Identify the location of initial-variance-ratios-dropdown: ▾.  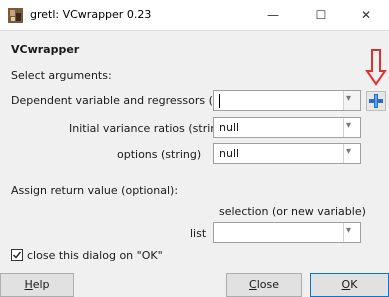
(351, 127).